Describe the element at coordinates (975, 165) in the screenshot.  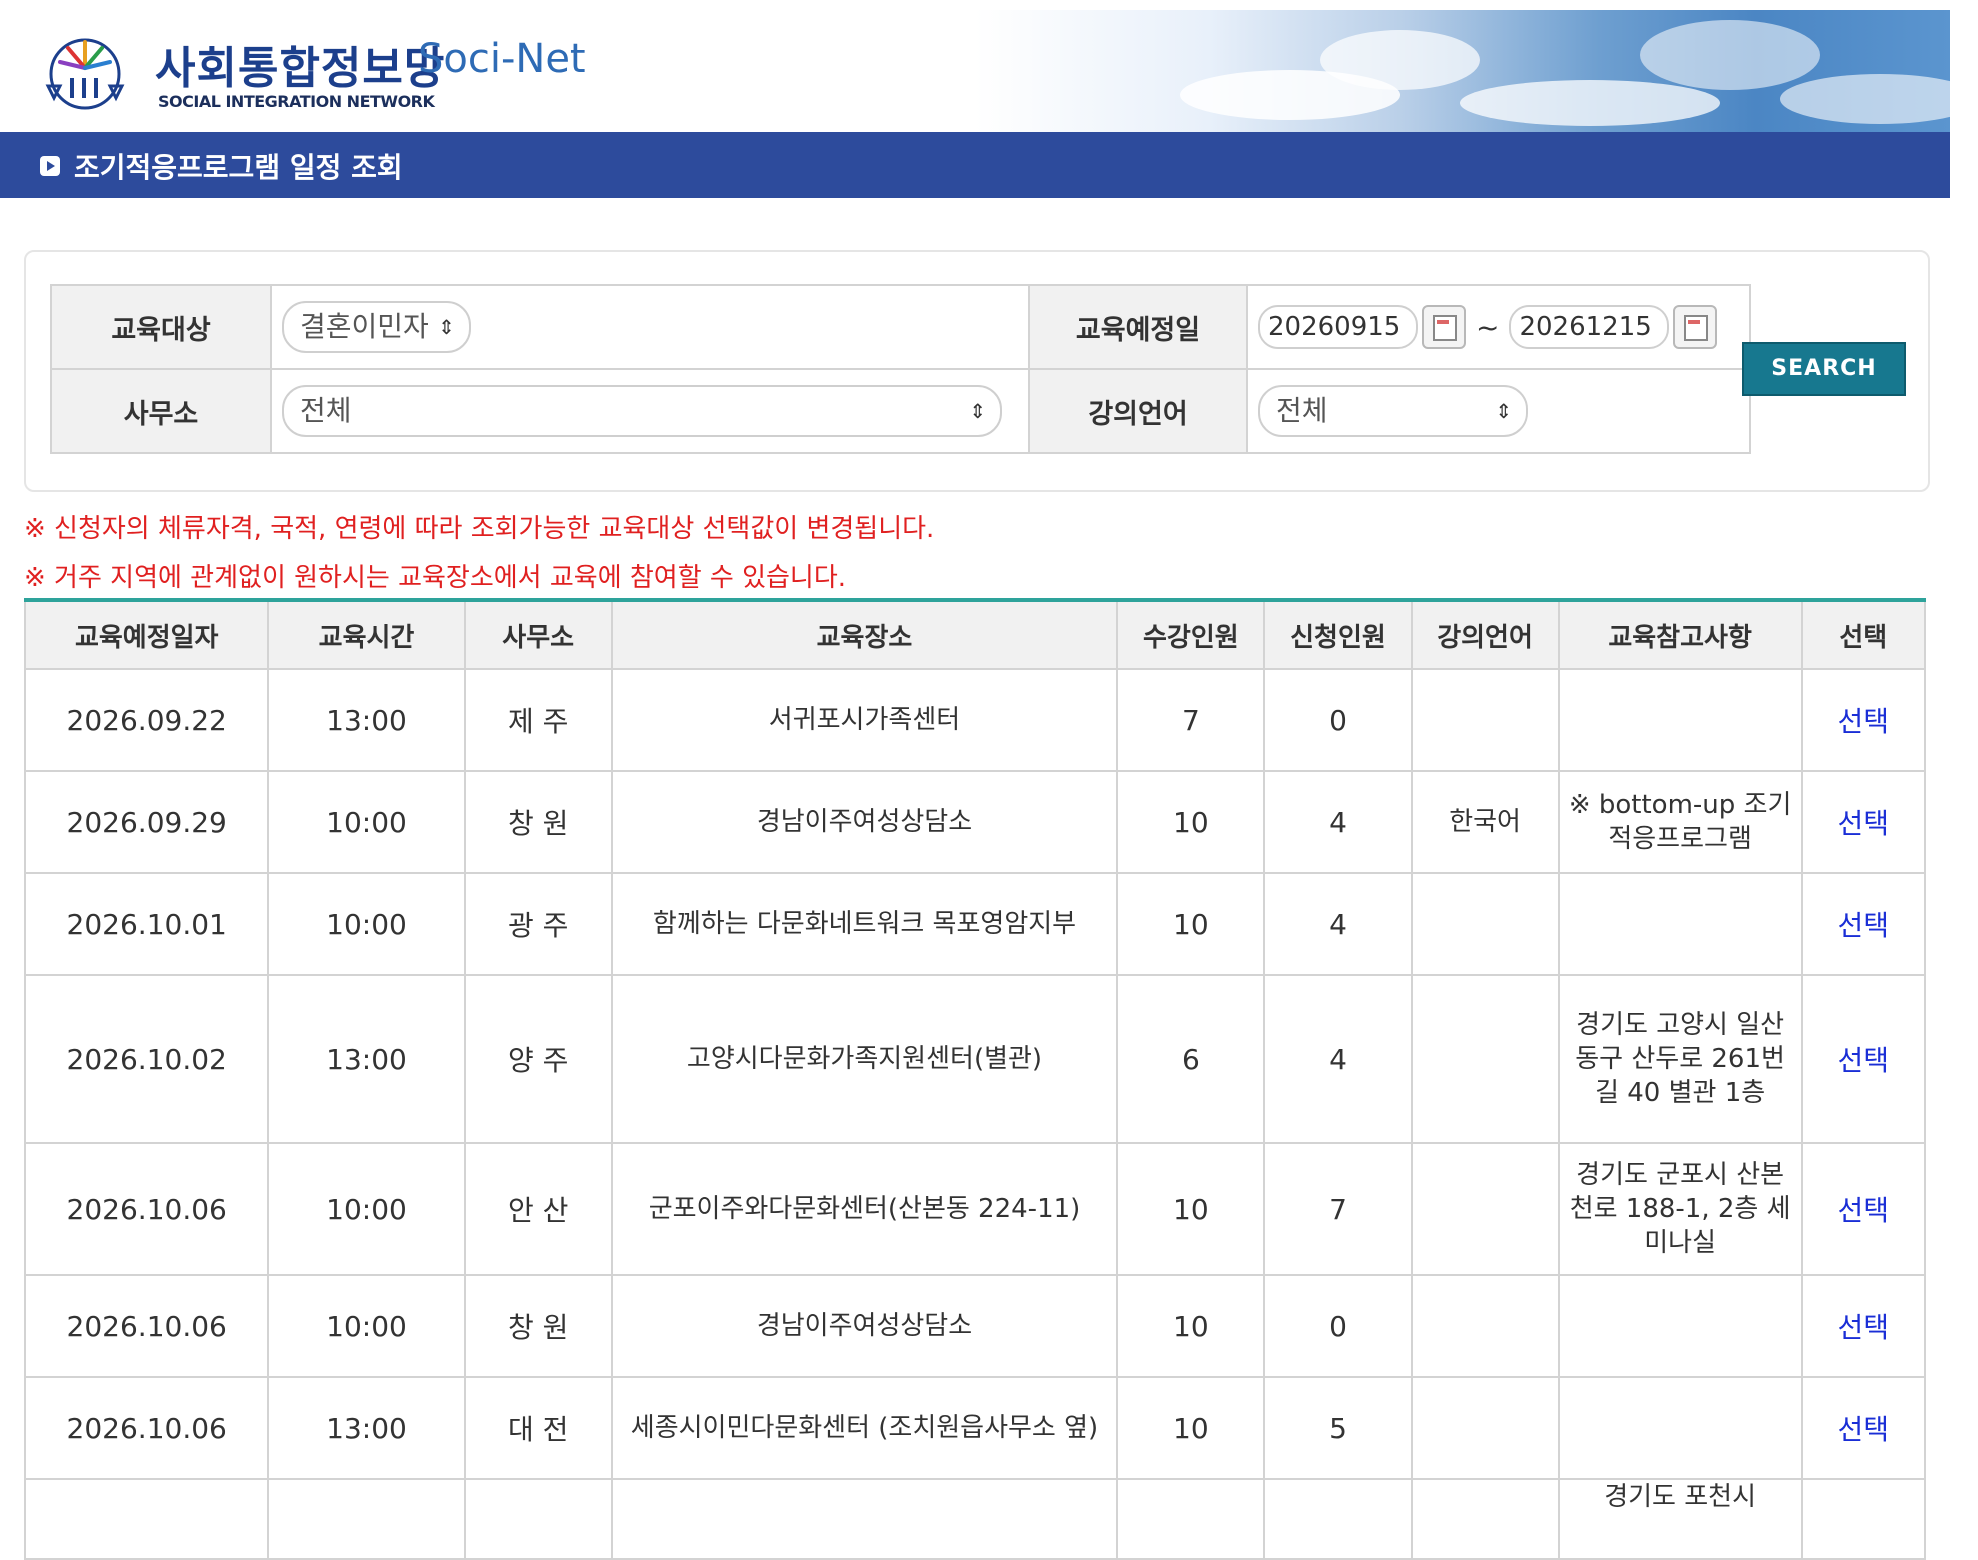
I see `page-title-bar: 조기적응프로그램 일정 조회` at that location.